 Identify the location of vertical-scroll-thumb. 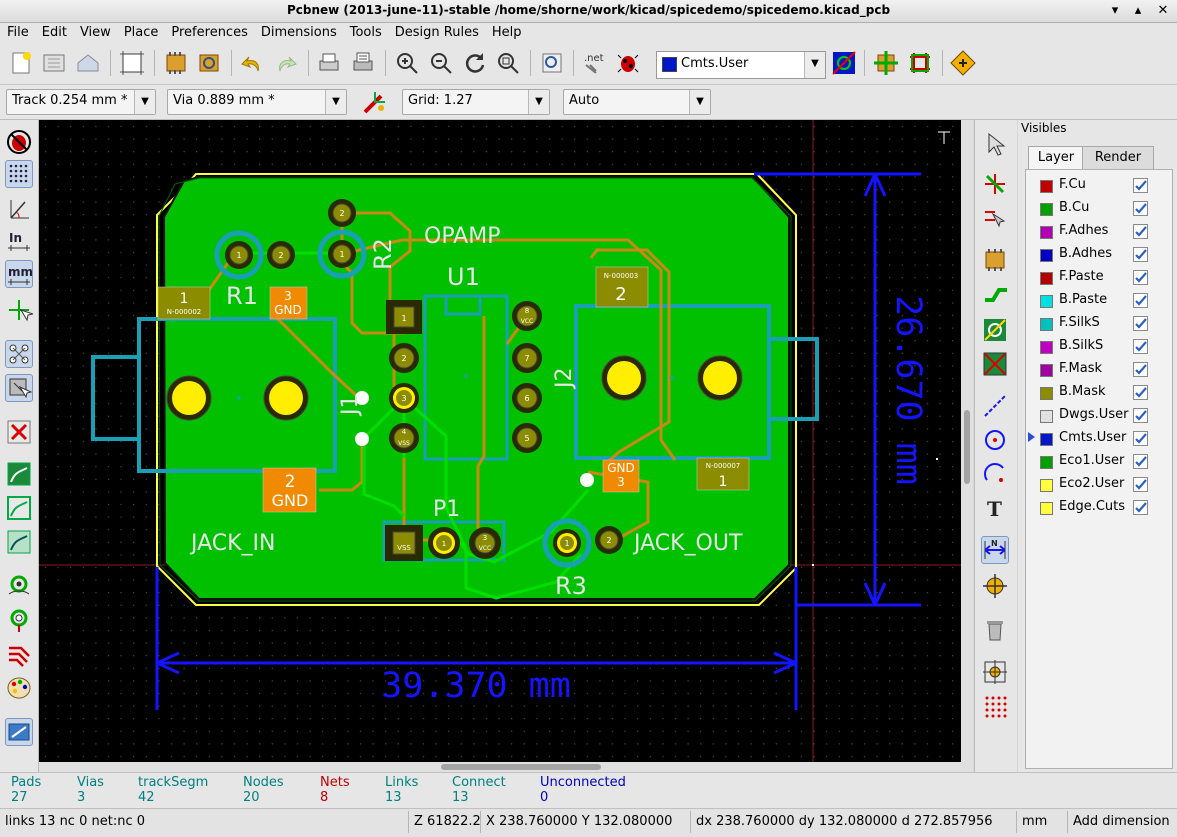
(967, 447).